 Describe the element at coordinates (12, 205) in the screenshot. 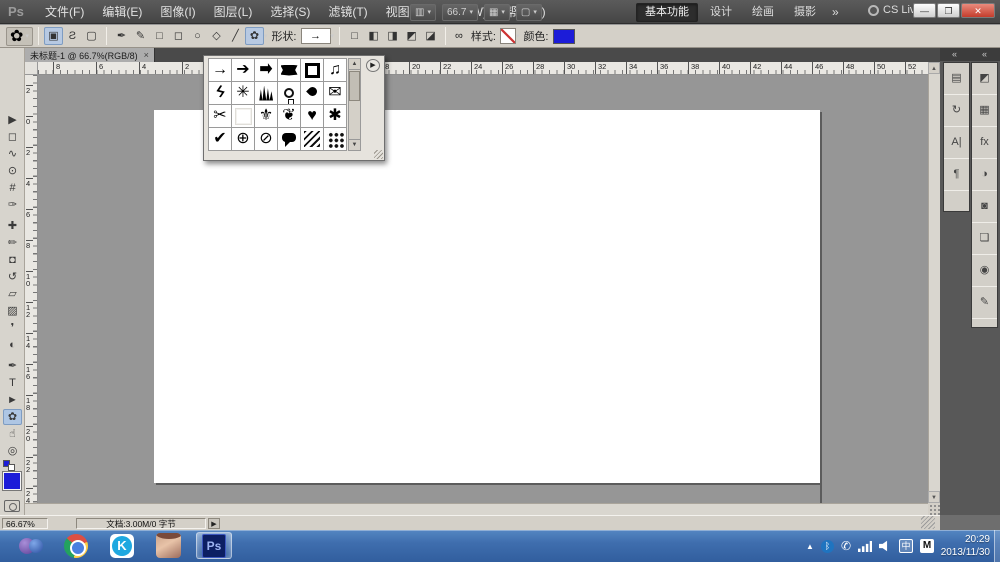

I see `eyedropper-tool: ✑` at that location.